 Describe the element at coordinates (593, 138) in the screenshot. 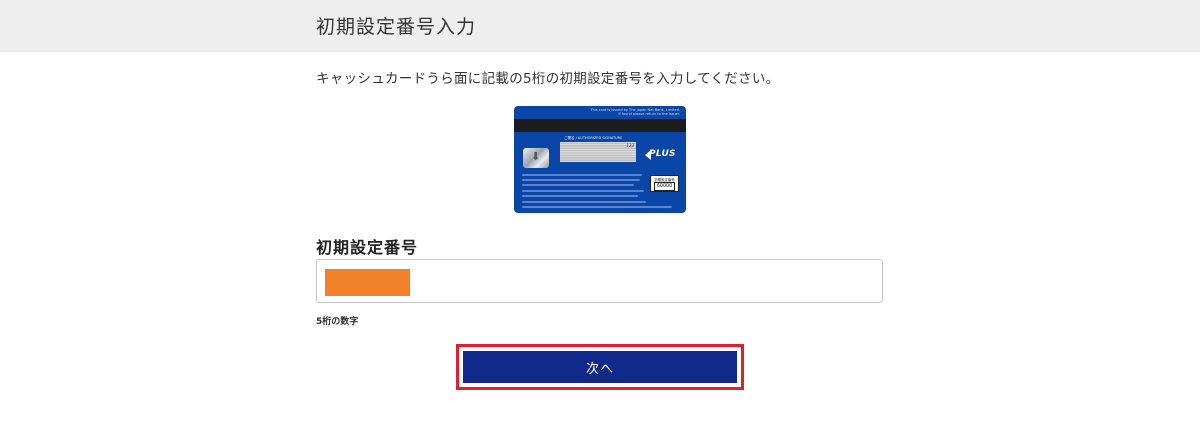

I see `signature-caption: ご署名 / AUTHORIZED SIGNATURE` at that location.